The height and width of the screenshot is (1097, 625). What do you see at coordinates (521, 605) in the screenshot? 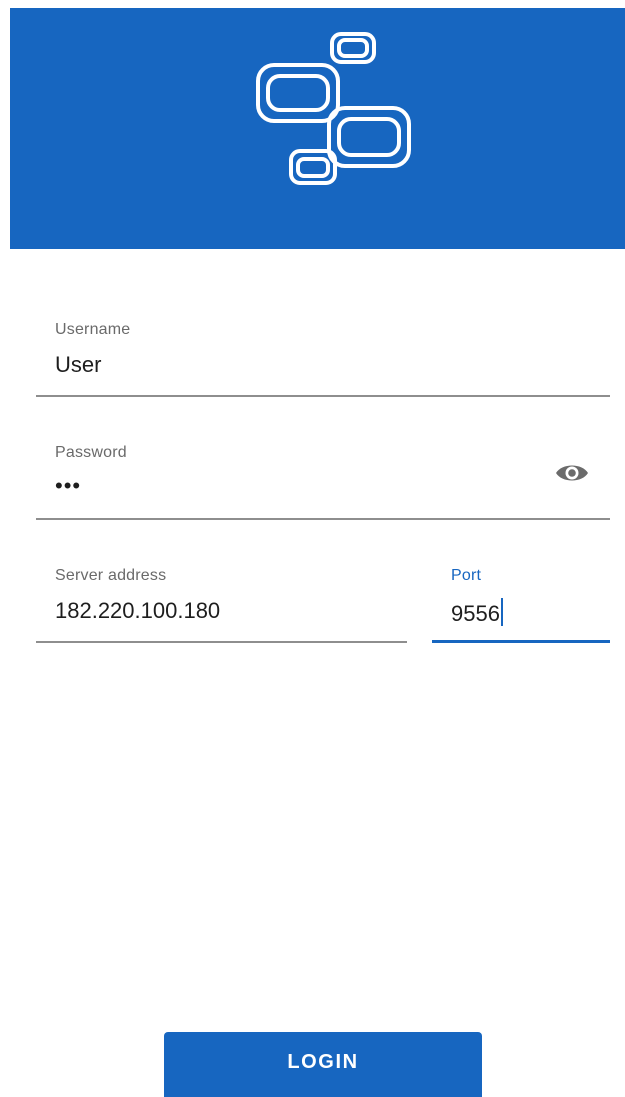
I see `port-field: Port 9556` at bounding box center [521, 605].